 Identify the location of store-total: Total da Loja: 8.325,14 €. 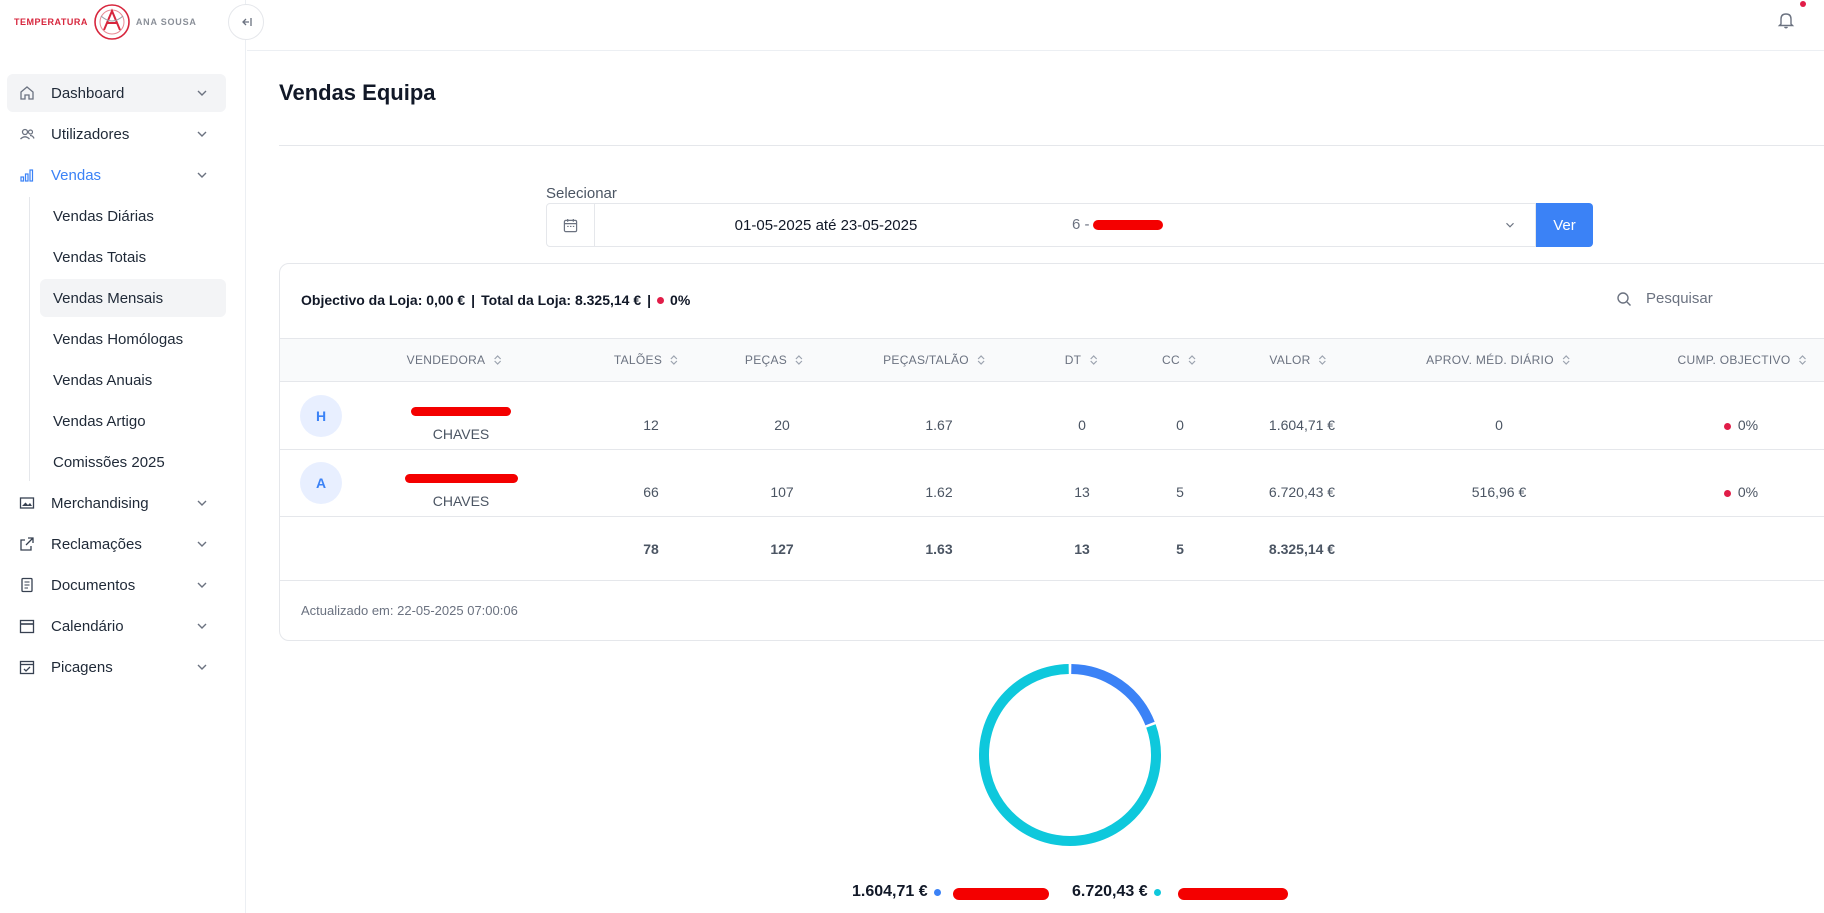
(561, 300).